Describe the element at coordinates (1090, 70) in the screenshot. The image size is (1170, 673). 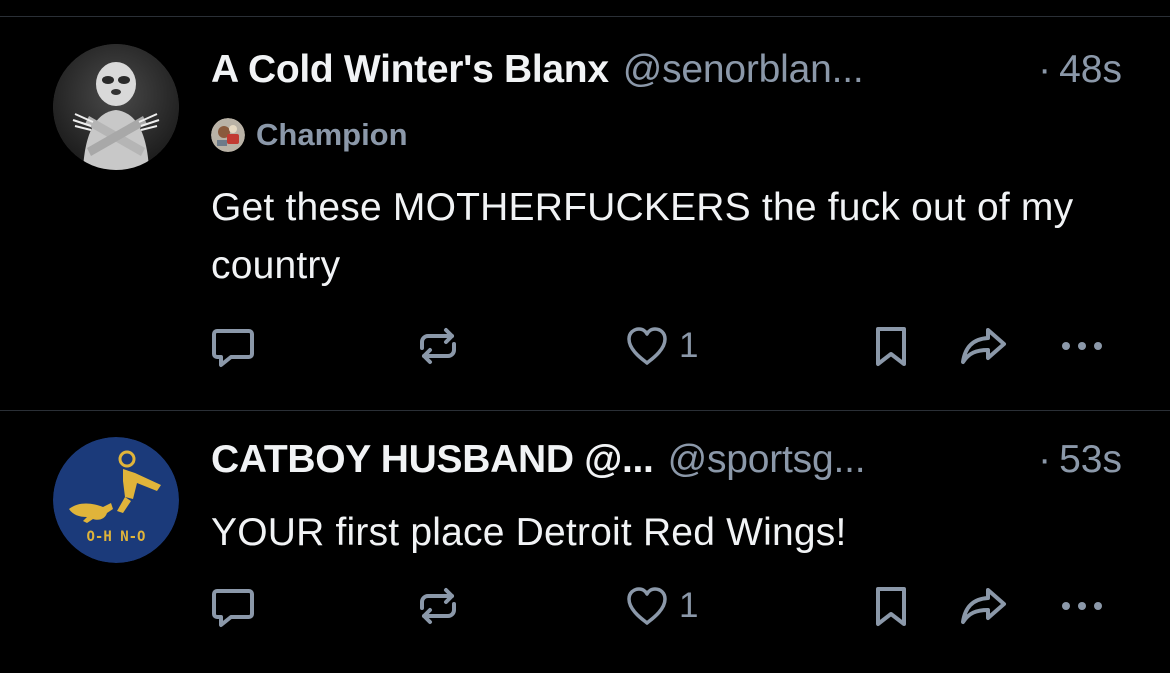
I see `timestamp: 48s` at that location.